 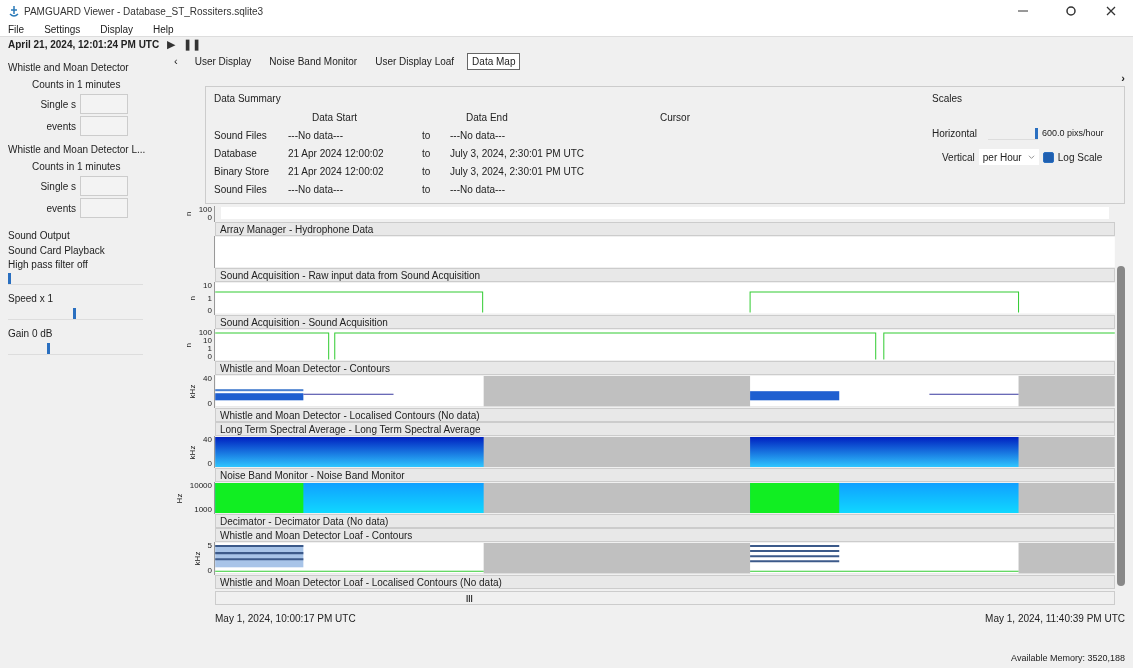 What do you see at coordinates (192, 44) in the screenshot?
I see `pause-button: ❚❚` at bounding box center [192, 44].